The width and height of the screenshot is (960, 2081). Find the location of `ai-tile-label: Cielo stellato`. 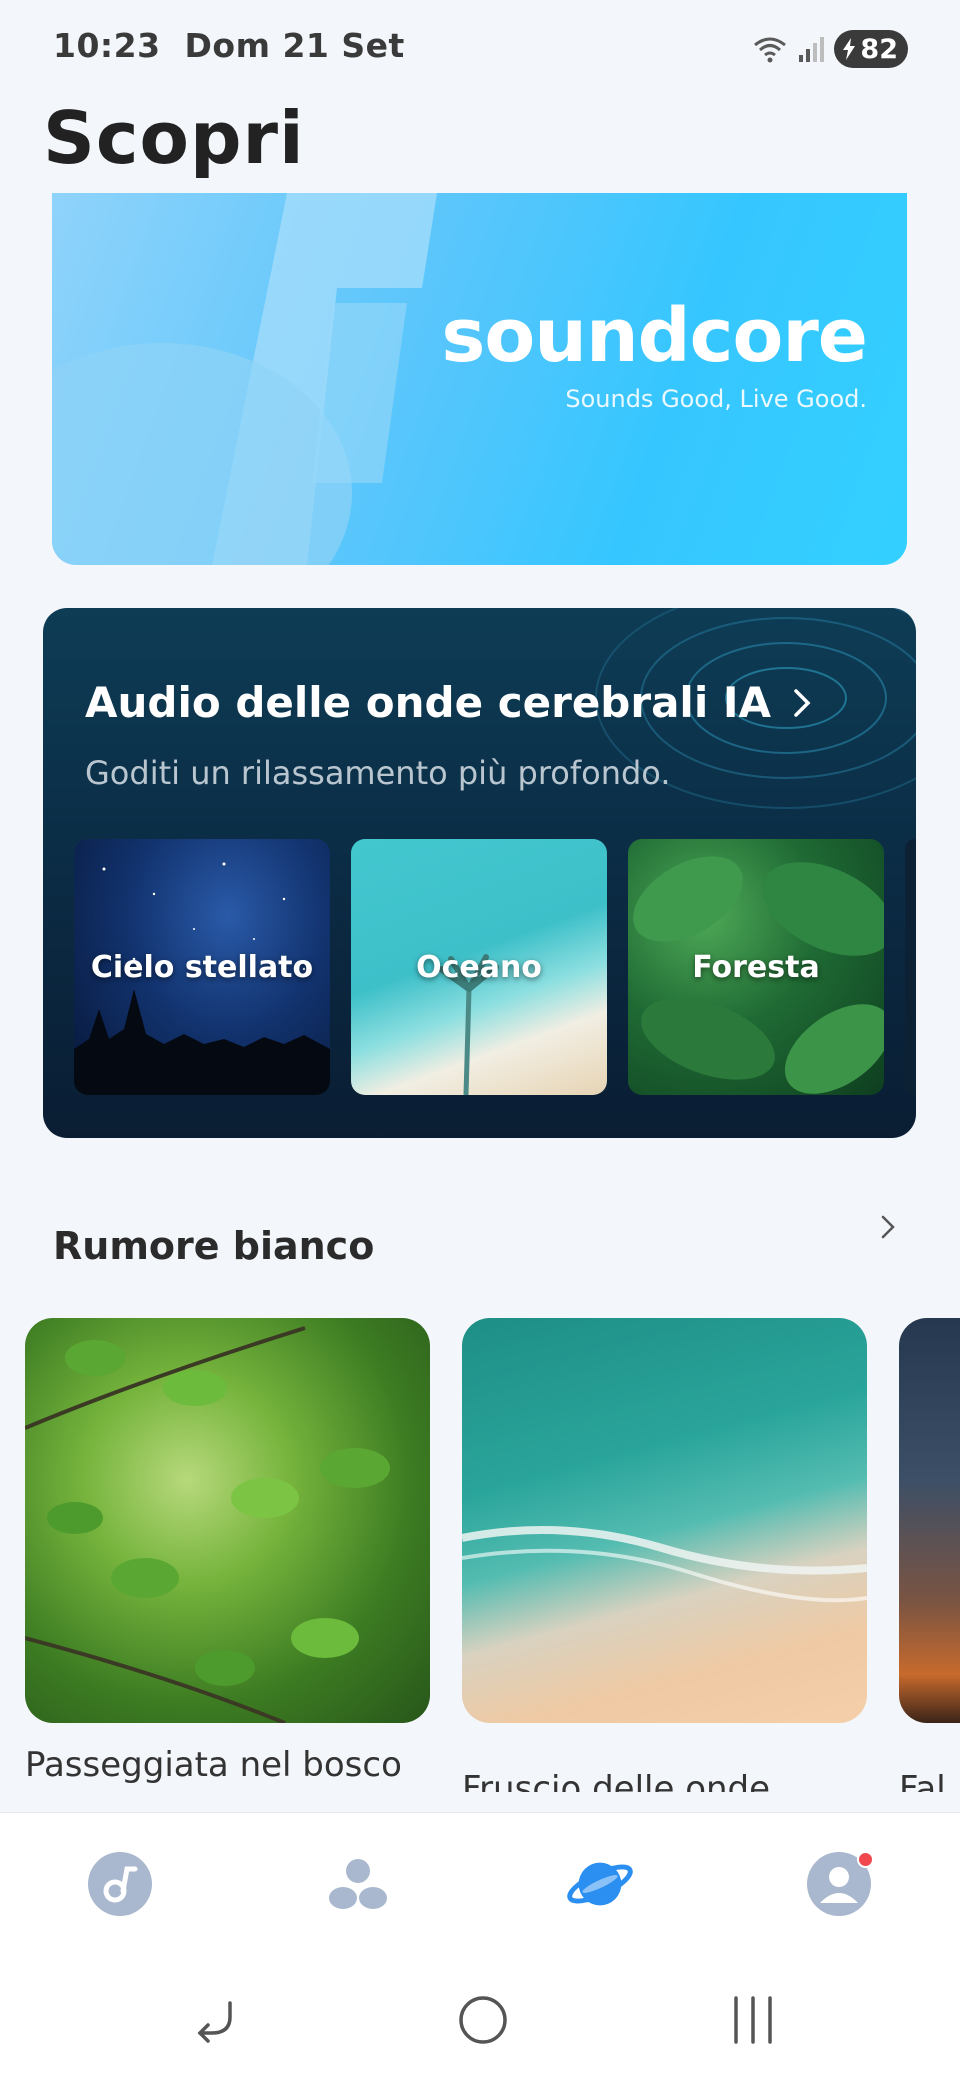

ai-tile-label: Cielo stellato is located at coordinates (202, 967).